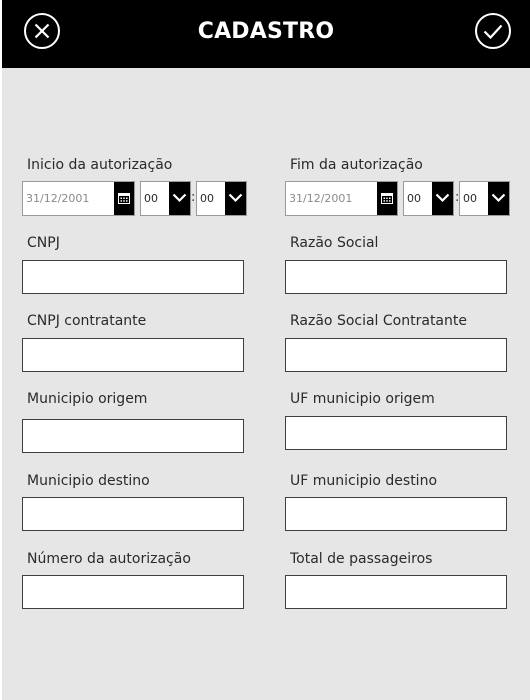  I want to click on total-passageiros-label: Total de passageiros, so click(361, 559).